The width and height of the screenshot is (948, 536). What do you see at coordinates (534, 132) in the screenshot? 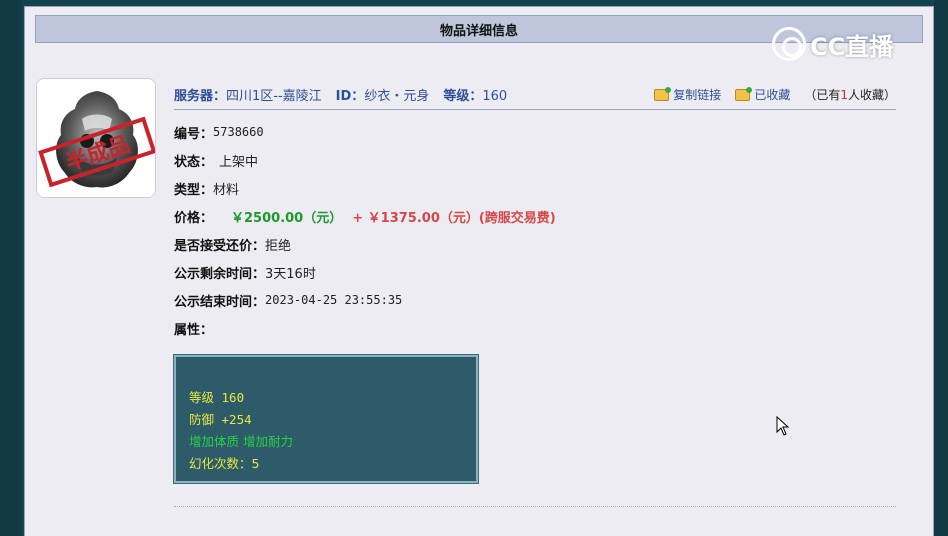
I see `serial-row: 编号： 5738660` at bounding box center [534, 132].